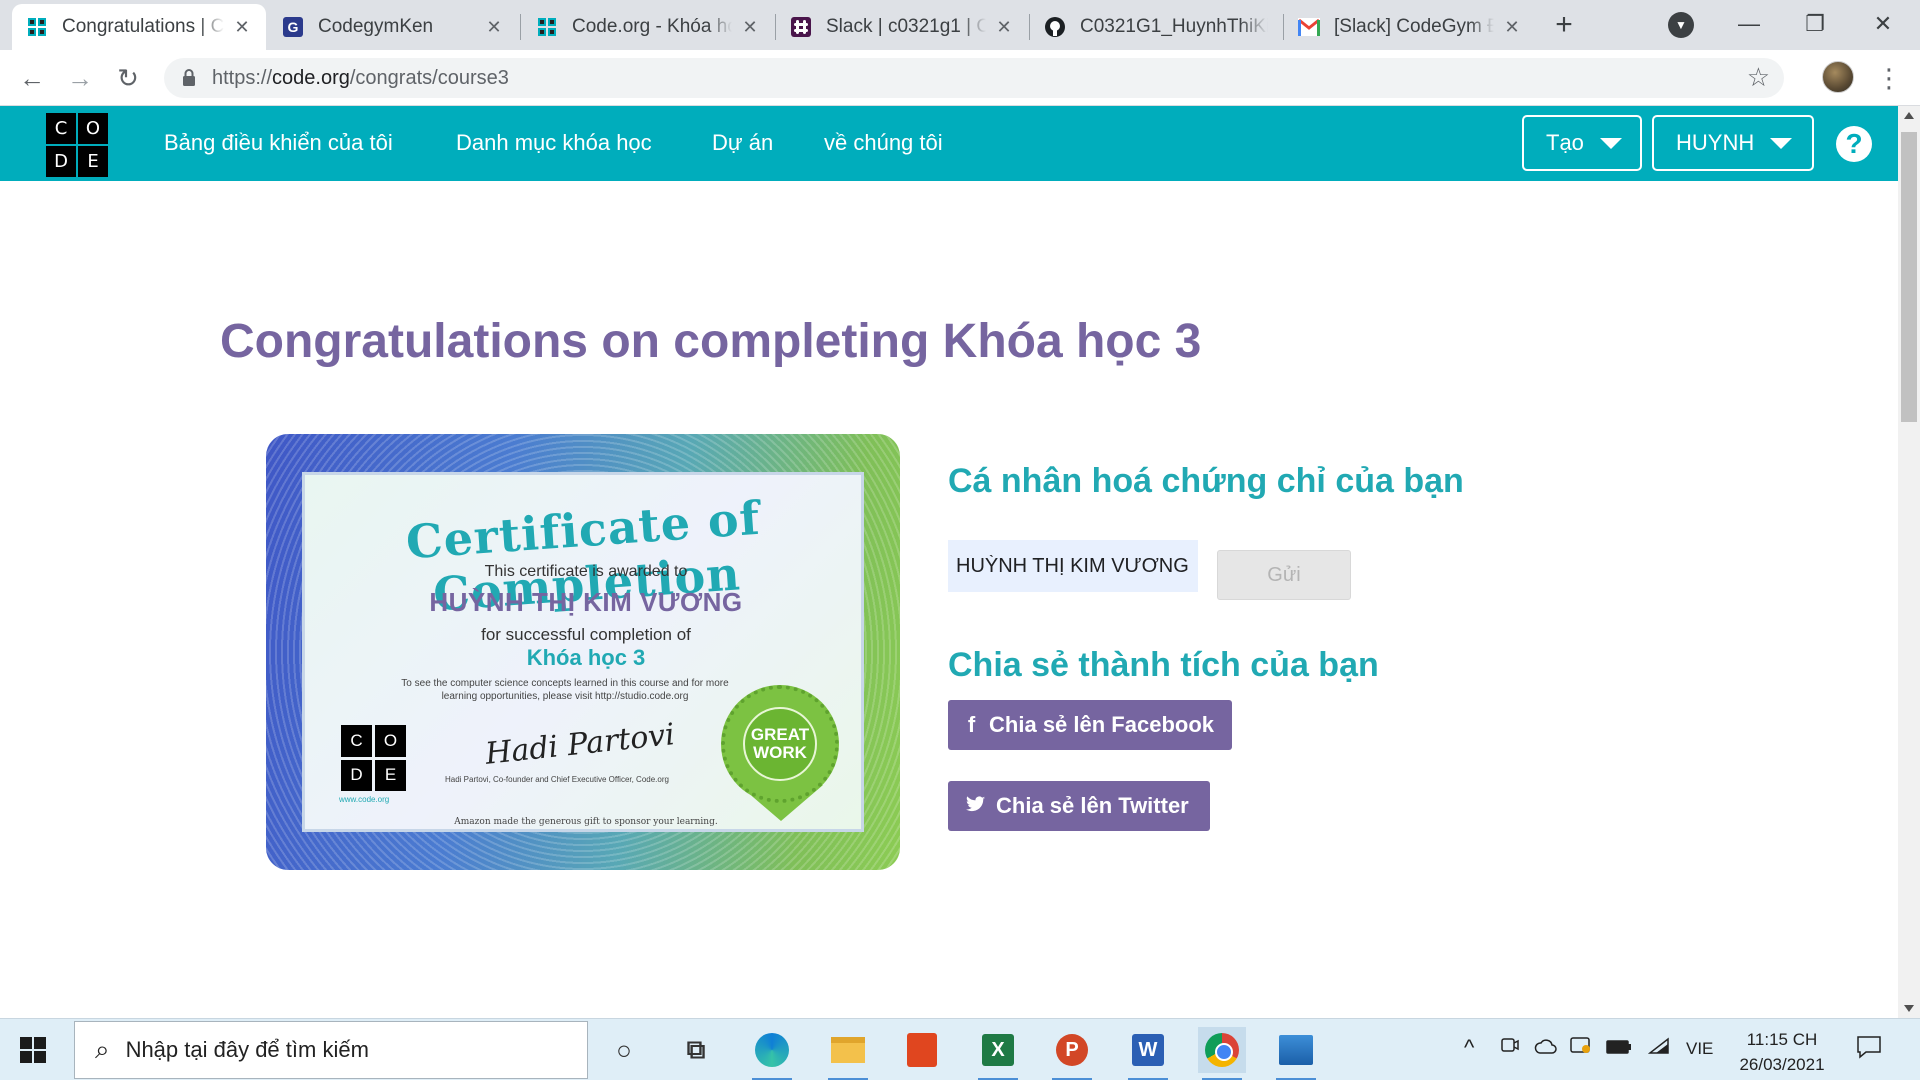 Image resolution: width=1920 pixels, height=1080 pixels. What do you see at coordinates (1749, 24) in the screenshot?
I see `minimize-button: —` at bounding box center [1749, 24].